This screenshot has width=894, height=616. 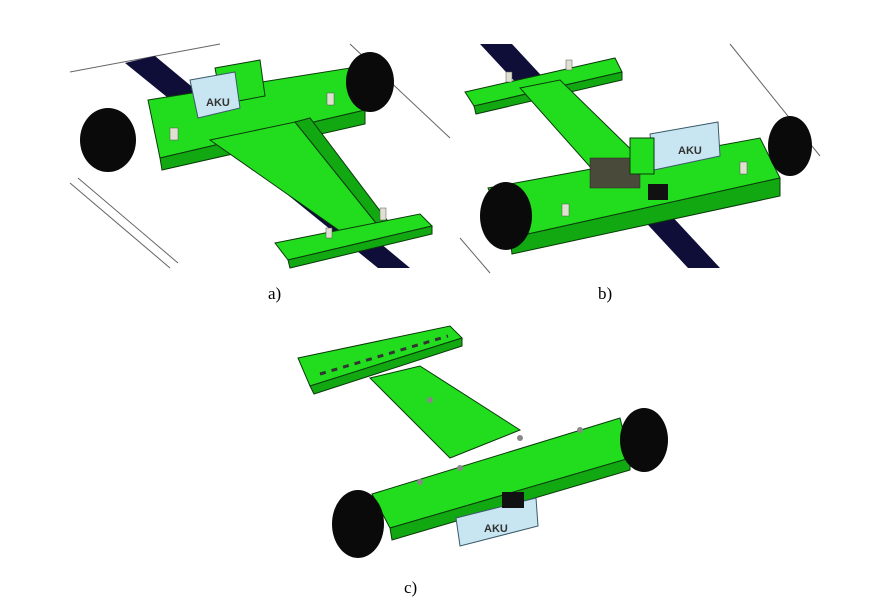 What do you see at coordinates (275, 293) in the screenshot?
I see `caption-a: a)` at bounding box center [275, 293].